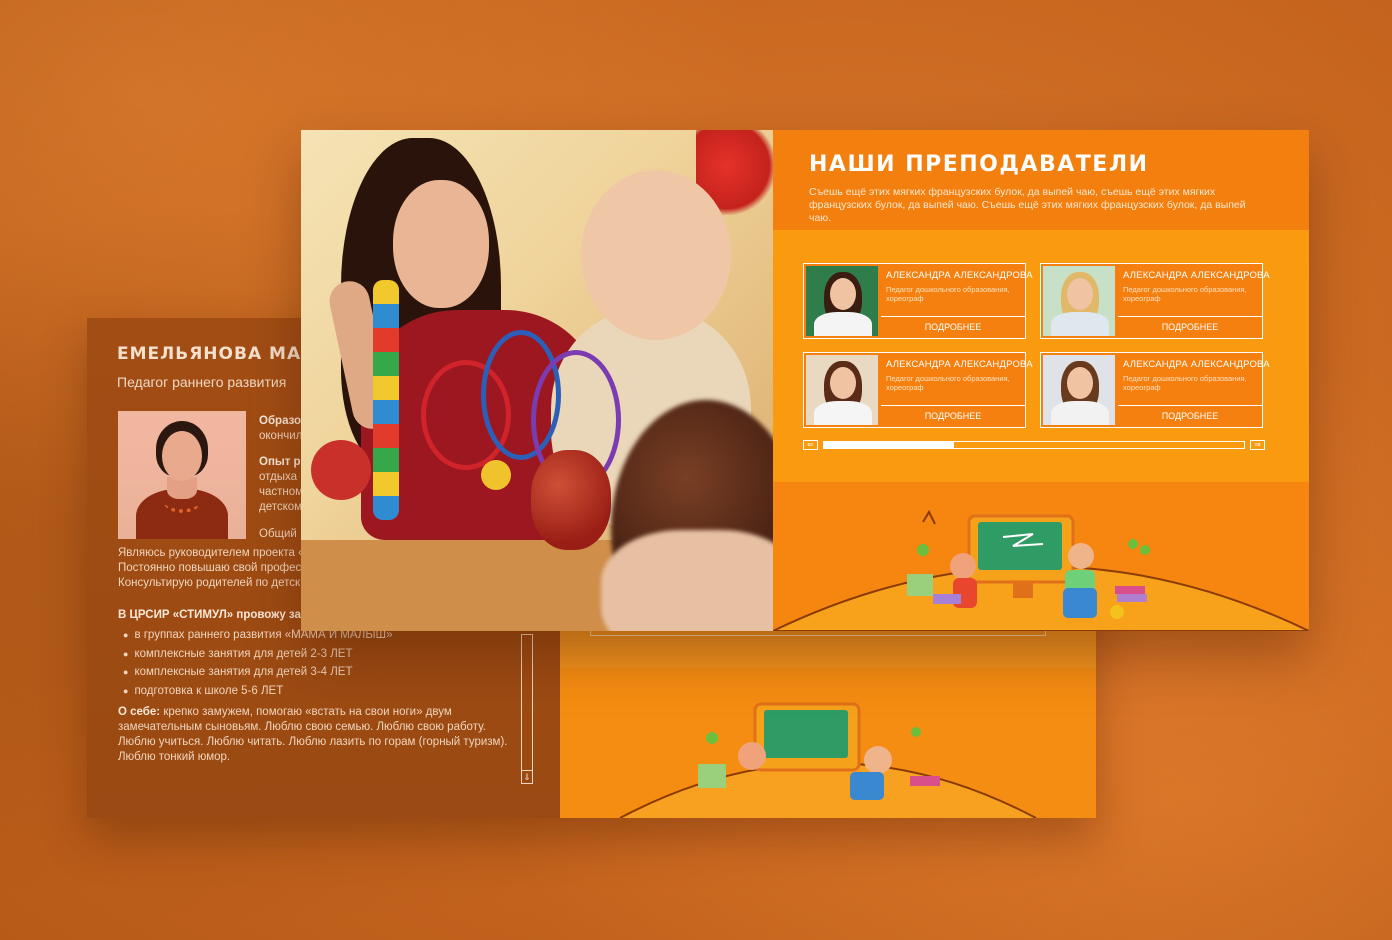 The width and height of the screenshot is (1392, 940). What do you see at coordinates (223, 354) in the screenshot?
I see `profile-name: ЕМЕЛЬЯНОВА МАРИ` at bounding box center [223, 354].